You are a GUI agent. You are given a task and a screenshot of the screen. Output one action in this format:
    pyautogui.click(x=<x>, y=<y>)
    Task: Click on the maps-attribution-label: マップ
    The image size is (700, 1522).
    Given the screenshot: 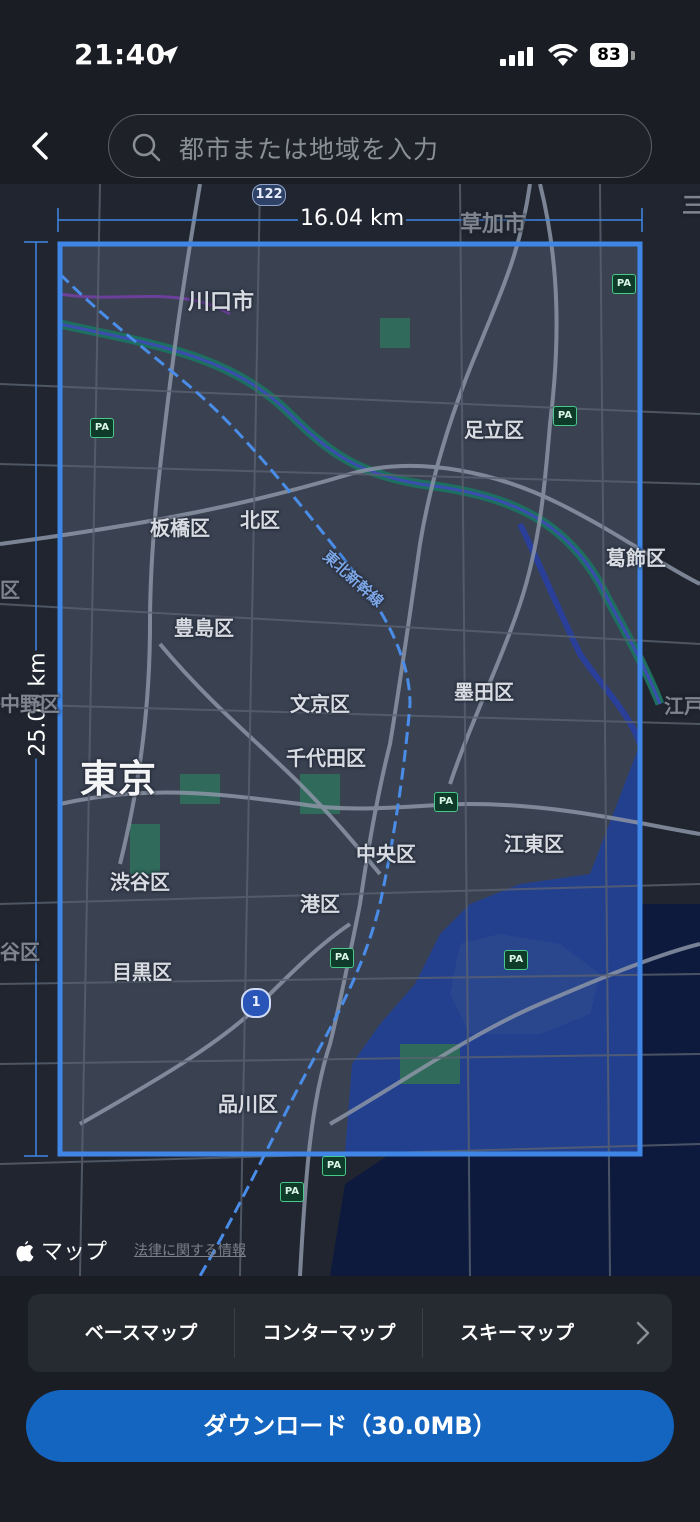 What is the action you would take?
    pyautogui.click(x=74, y=1252)
    